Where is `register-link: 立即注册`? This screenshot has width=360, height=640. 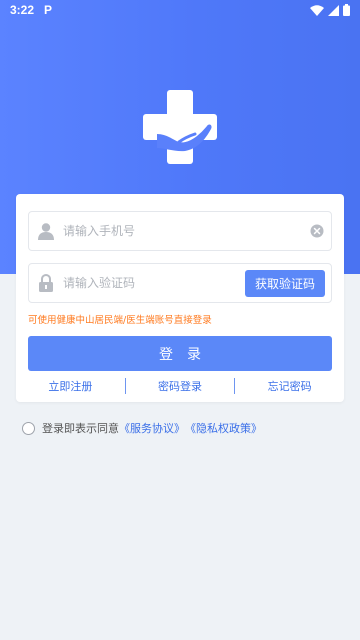
register-link: 立即注册 is located at coordinates (70, 386).